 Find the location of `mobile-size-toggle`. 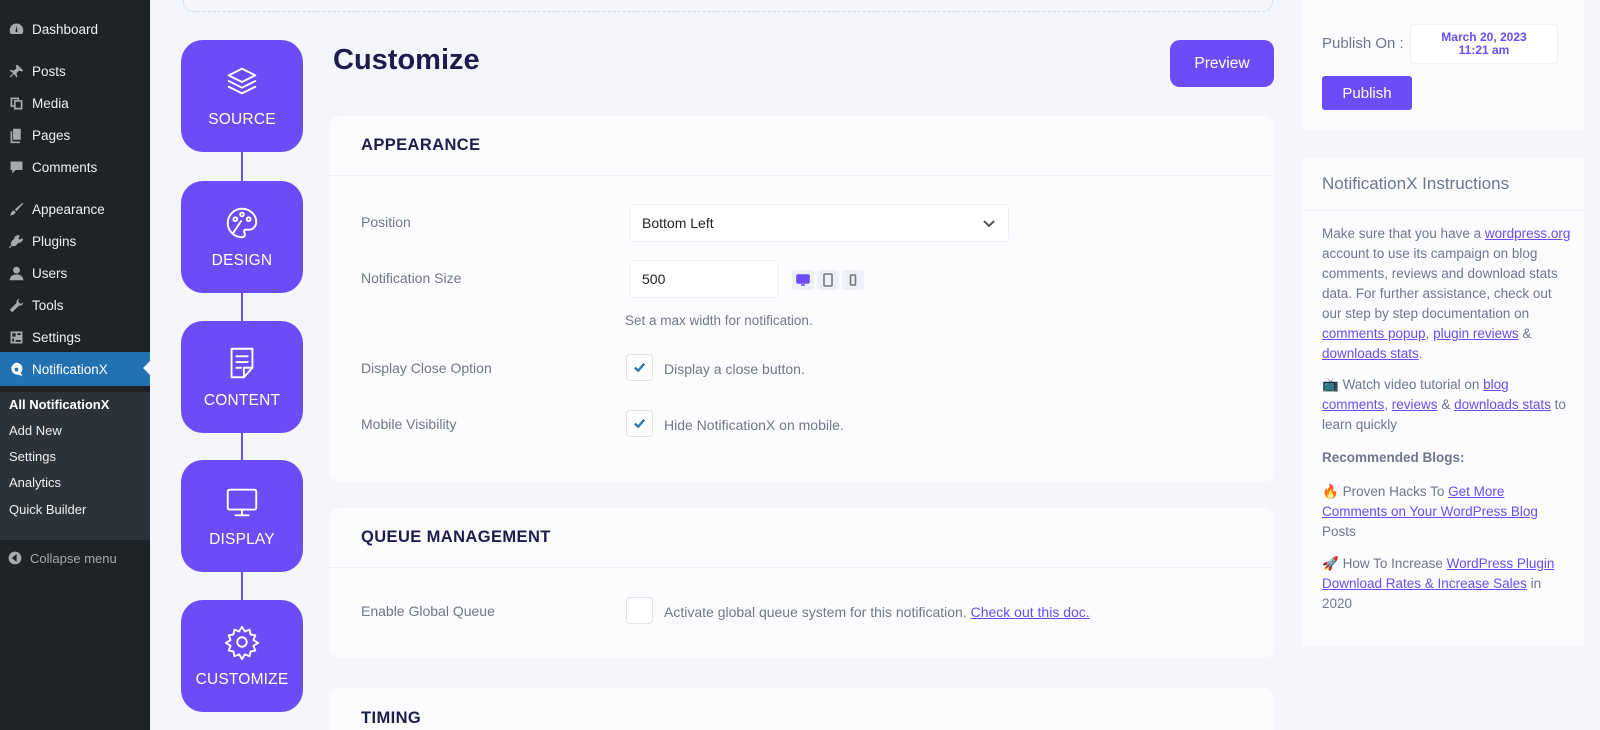

mobile-size-toggle is located at coordinates (853, 280).